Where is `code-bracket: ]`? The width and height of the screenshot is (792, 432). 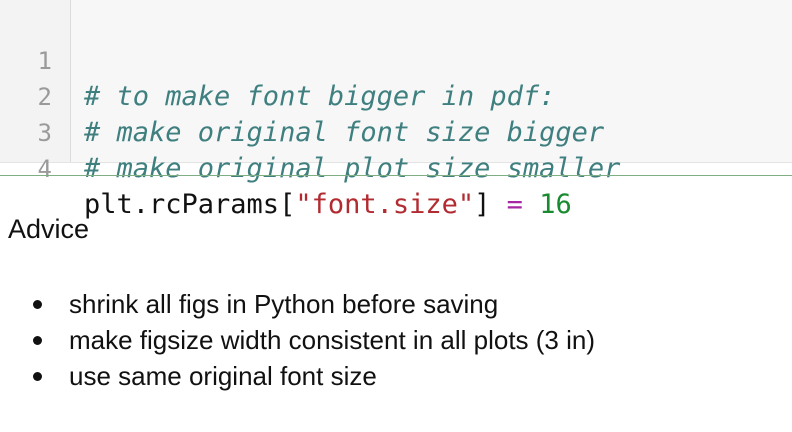
code-bracket: ] is located at coordinates (490, 204).